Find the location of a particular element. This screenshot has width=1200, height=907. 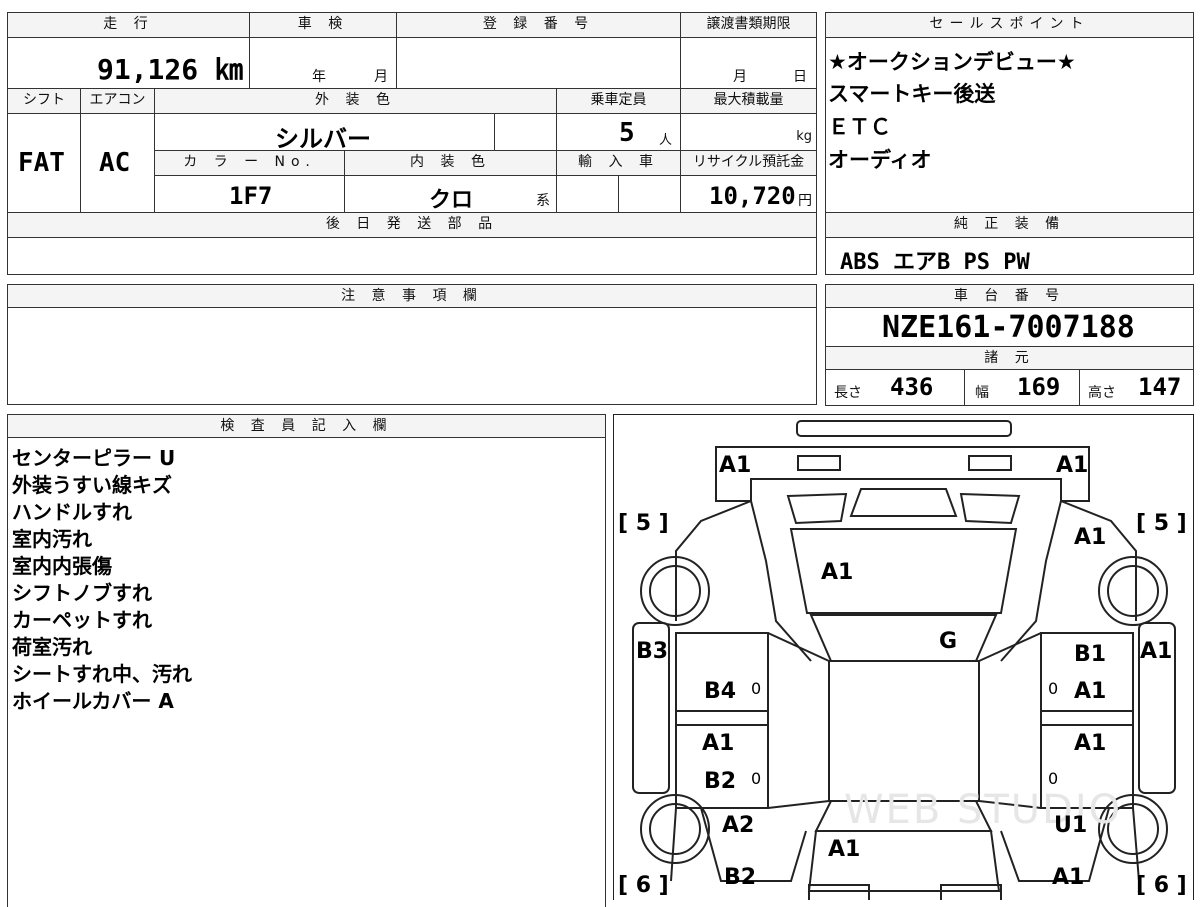

maxload-header: 最大積載量 is located at coordinates (748, 101).